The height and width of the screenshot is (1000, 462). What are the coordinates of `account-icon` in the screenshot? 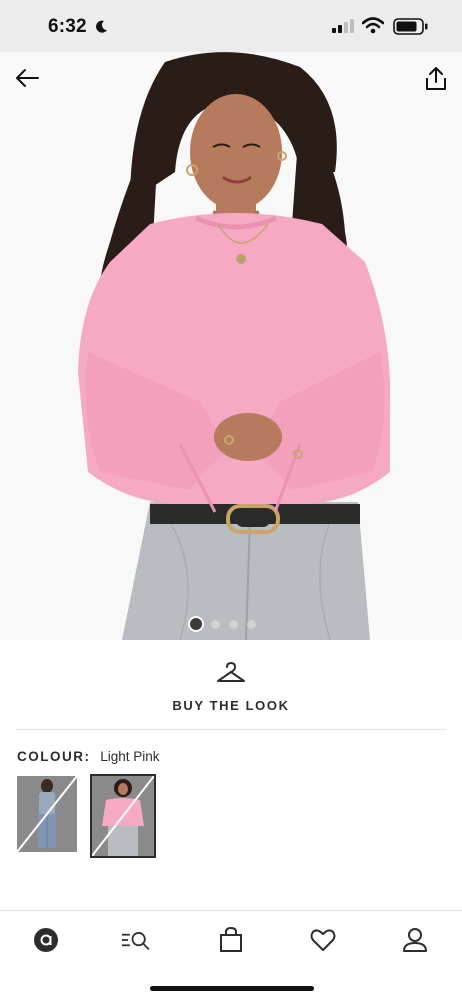 It's located at (415, 940).